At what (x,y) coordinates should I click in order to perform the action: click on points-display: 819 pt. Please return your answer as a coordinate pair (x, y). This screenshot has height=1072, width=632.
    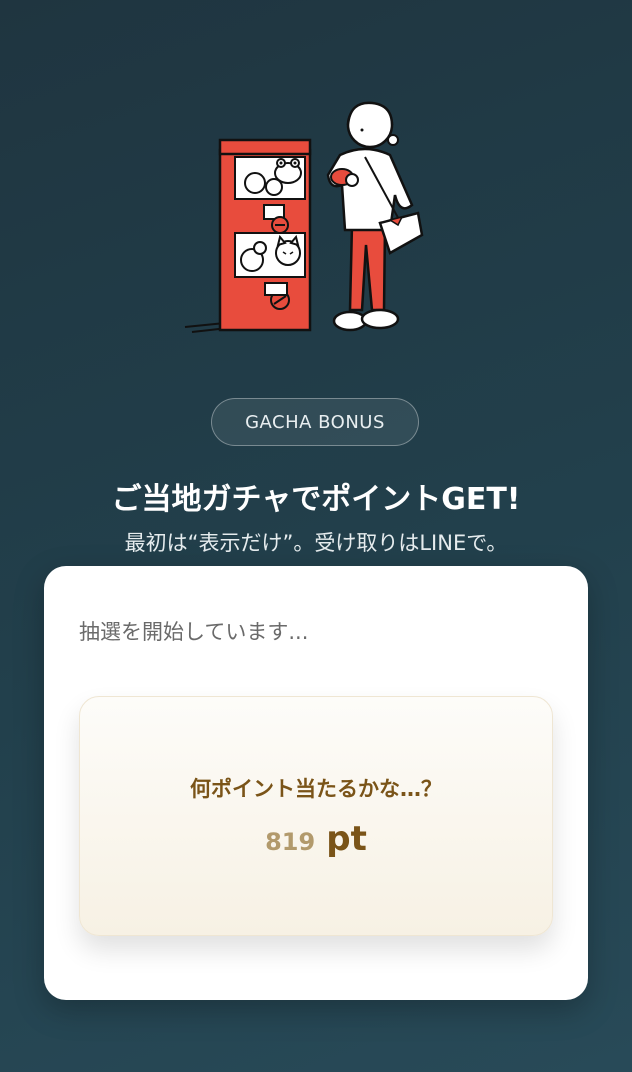
    Looking at the image, I should click on (316, 839).